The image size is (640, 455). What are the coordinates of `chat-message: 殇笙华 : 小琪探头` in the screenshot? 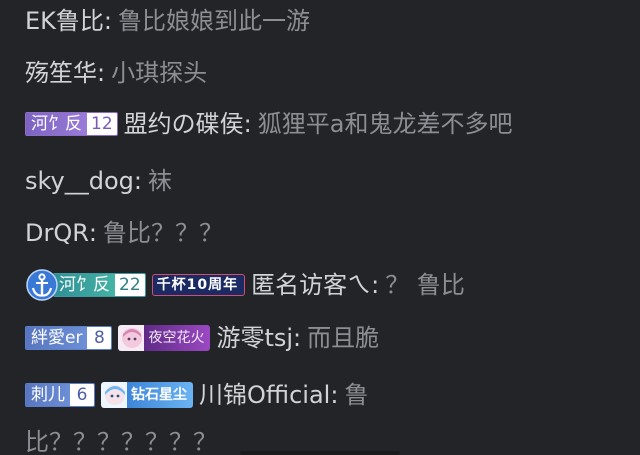 It's located at (328, 73).